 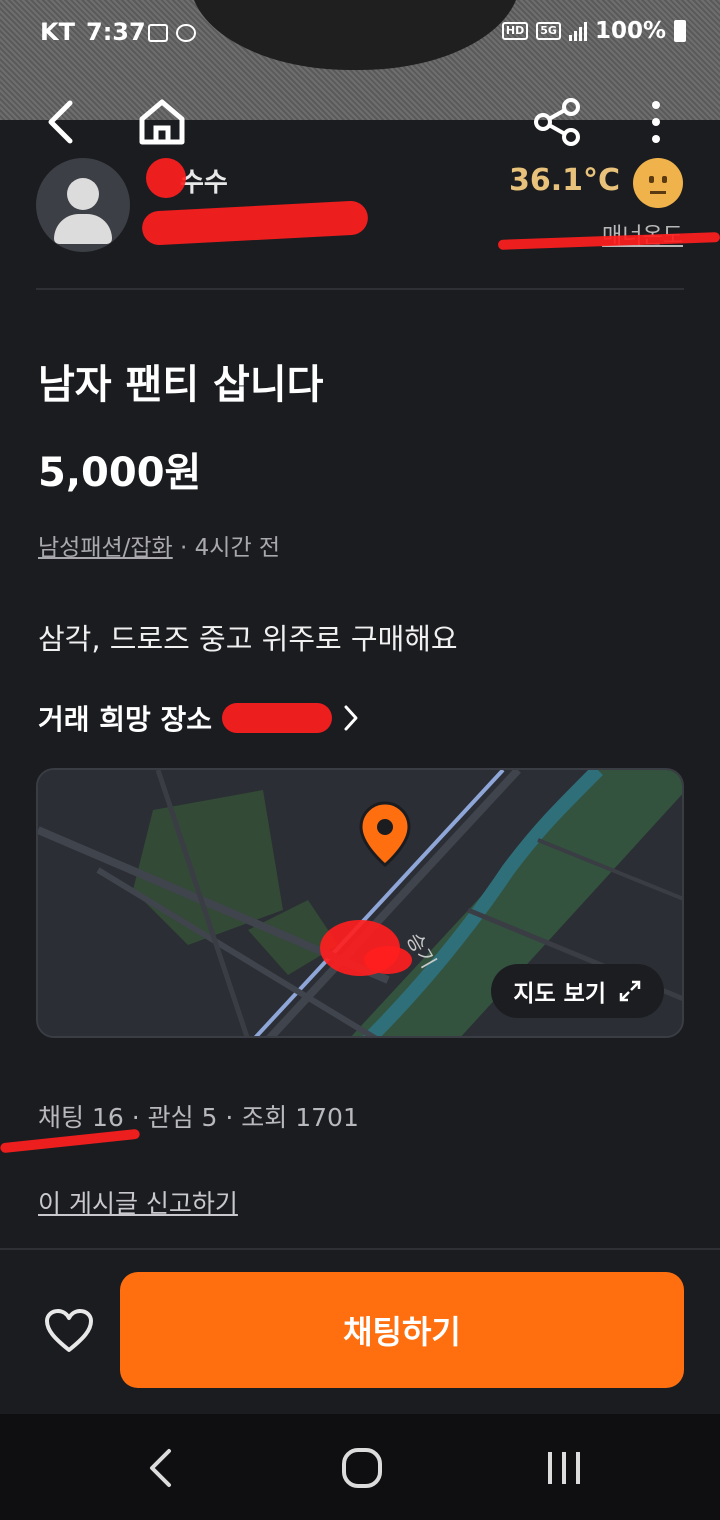 I want to click on hd-voice-icon: HD, so click(x=515, y=31).